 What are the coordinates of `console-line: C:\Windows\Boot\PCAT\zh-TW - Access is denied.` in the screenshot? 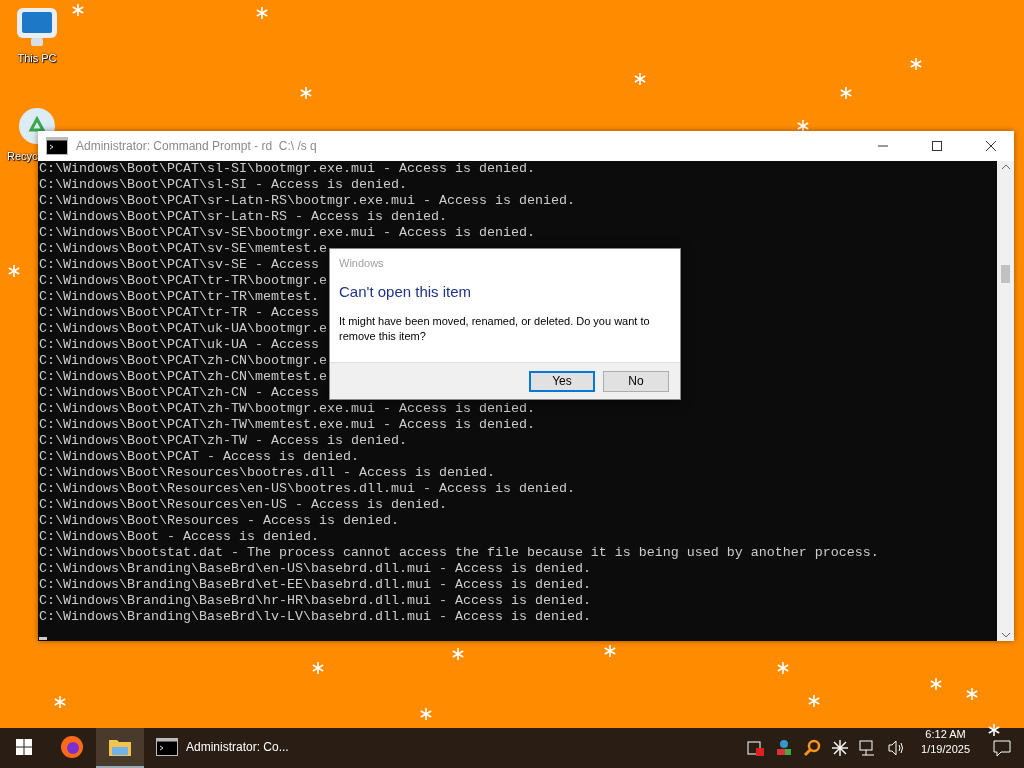 It's located at (223, 441).